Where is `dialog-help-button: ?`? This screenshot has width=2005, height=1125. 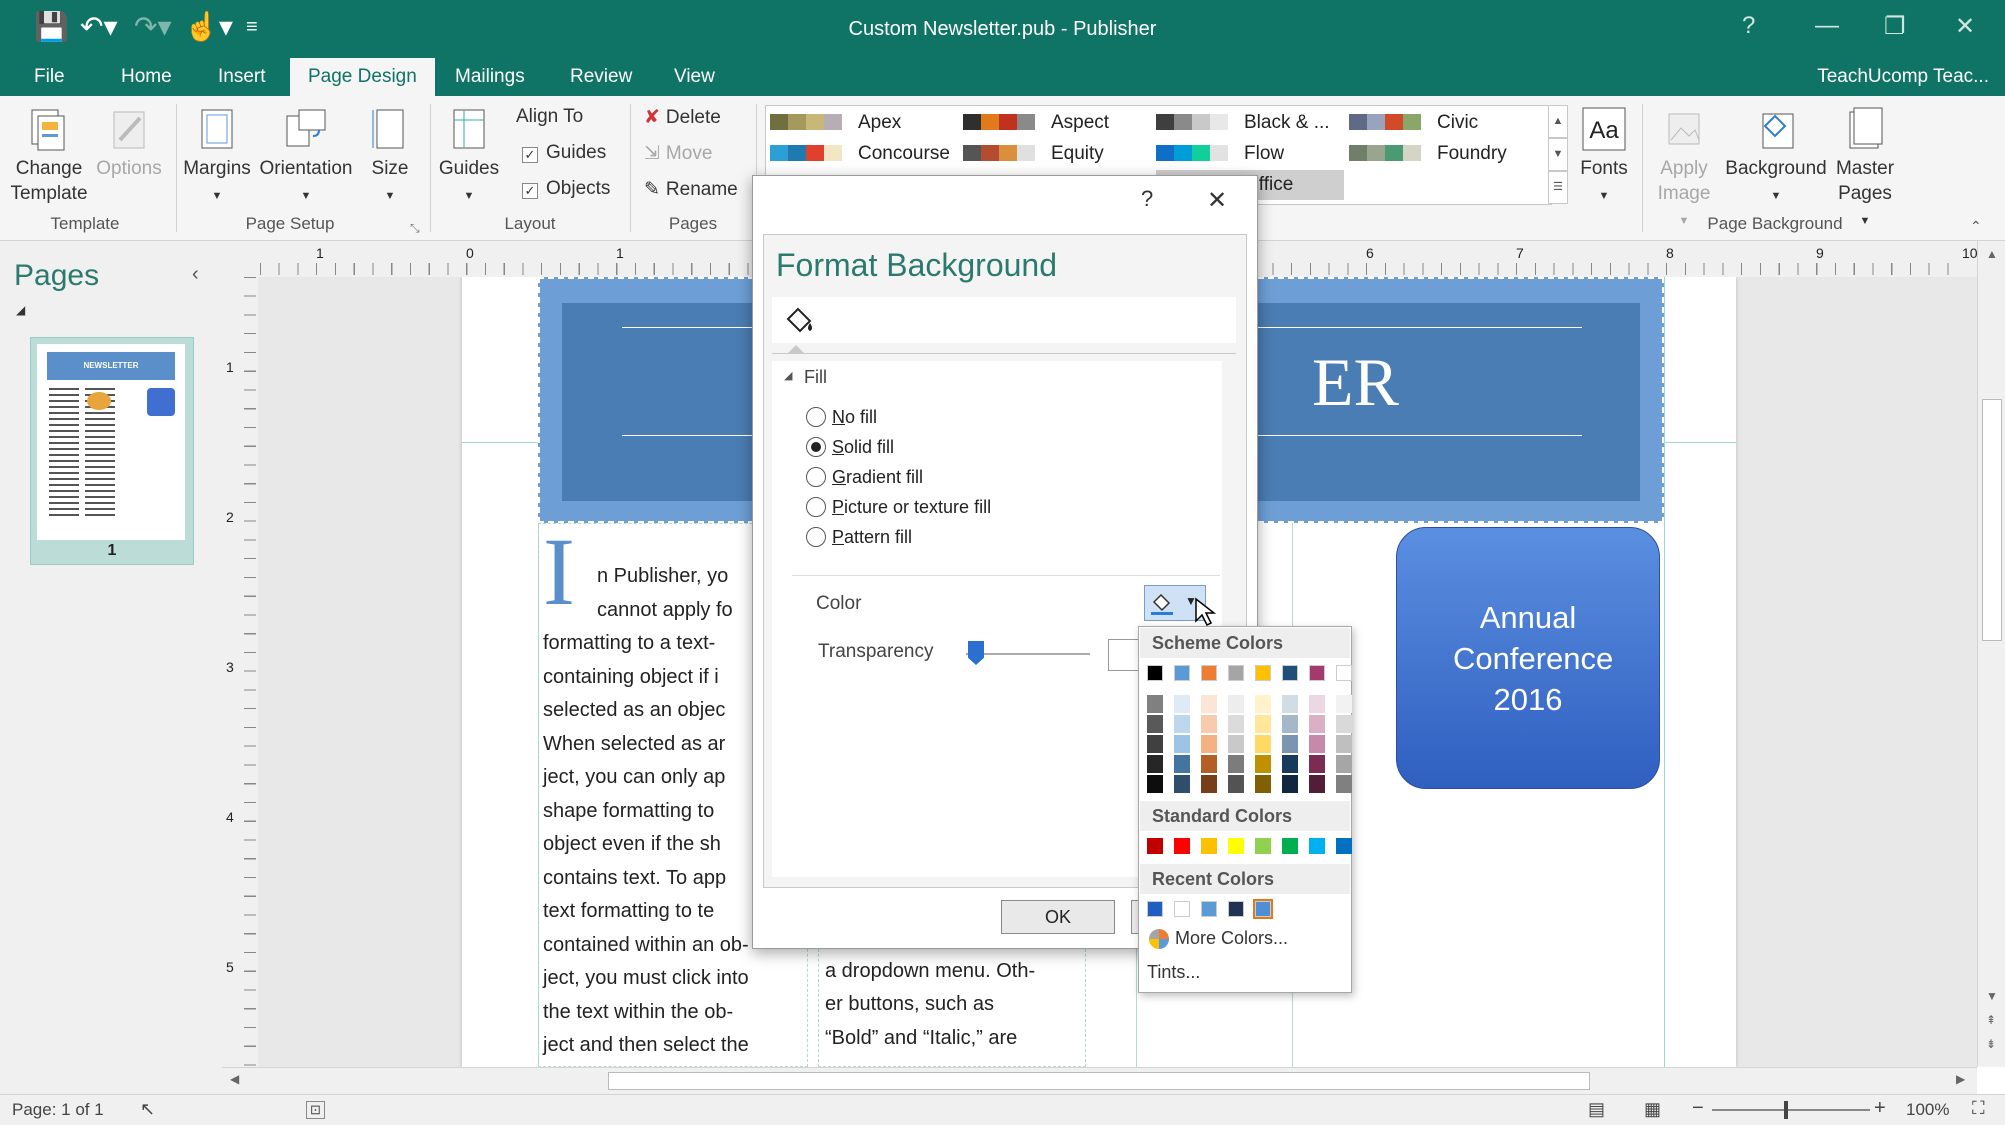 dialog-help-button: ? is located at coordinates (1147, 199).